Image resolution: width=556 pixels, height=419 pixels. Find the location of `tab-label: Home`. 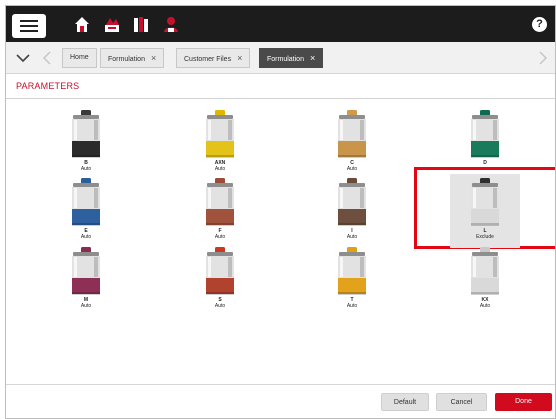

tab-label: Home is located at coordinates (79, 57).